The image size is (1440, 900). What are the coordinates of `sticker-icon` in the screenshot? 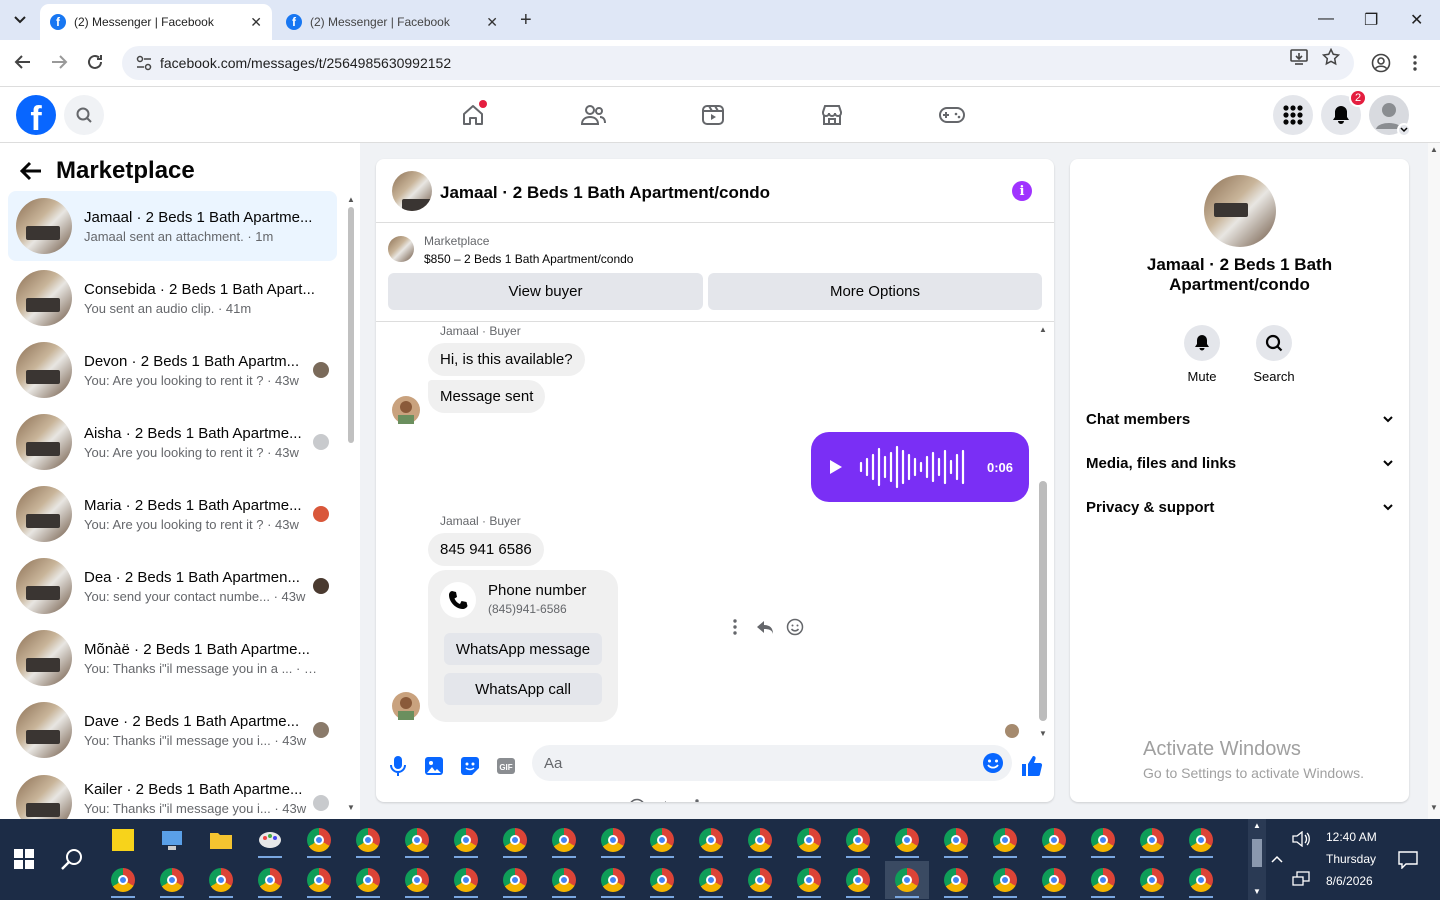 It's located at (470, 766).